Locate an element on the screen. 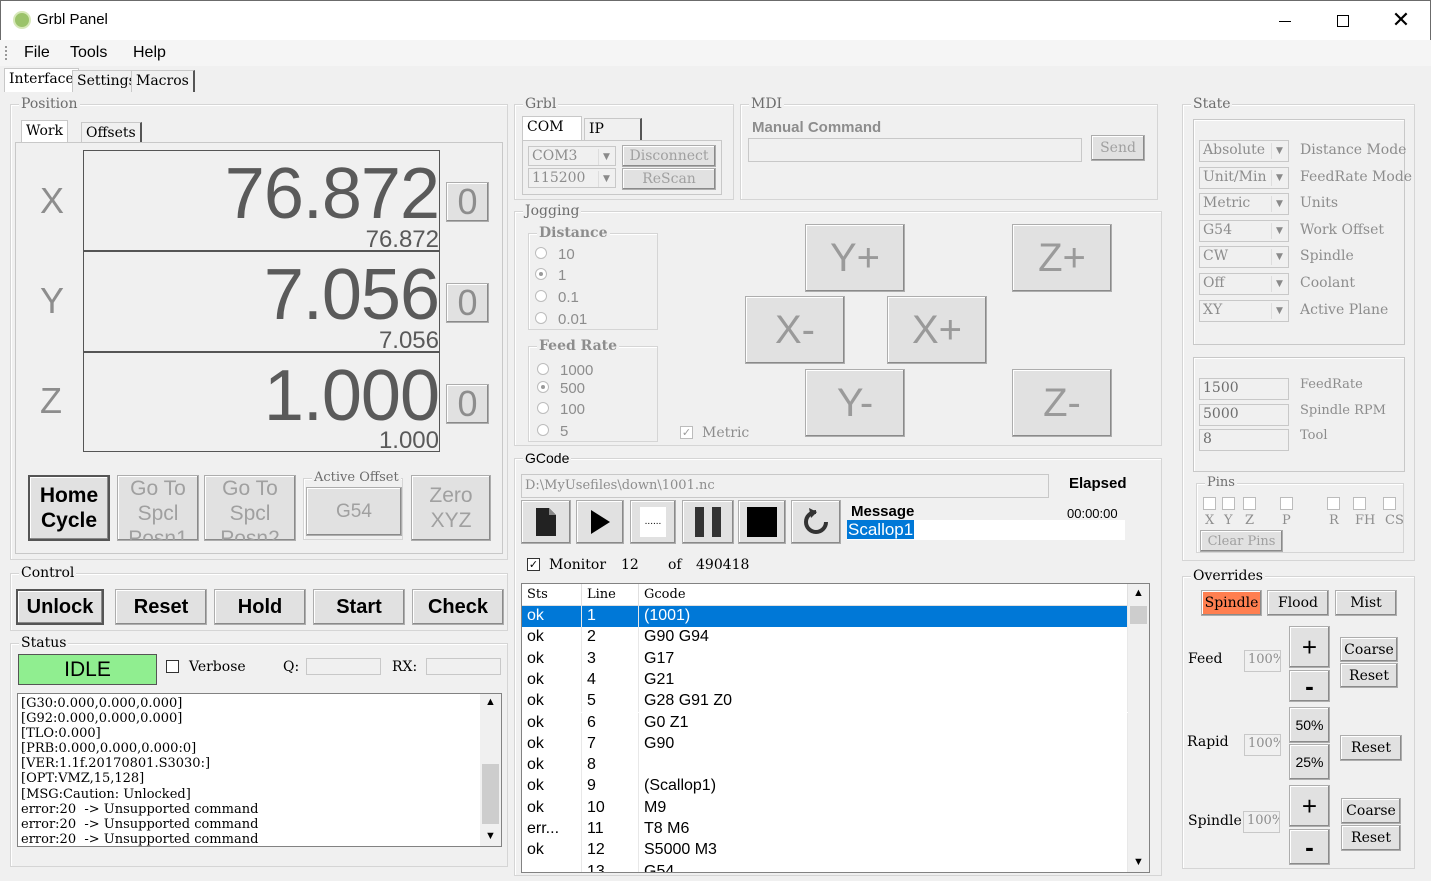  menu-tools: Tools is located at coordinates (88, 53).